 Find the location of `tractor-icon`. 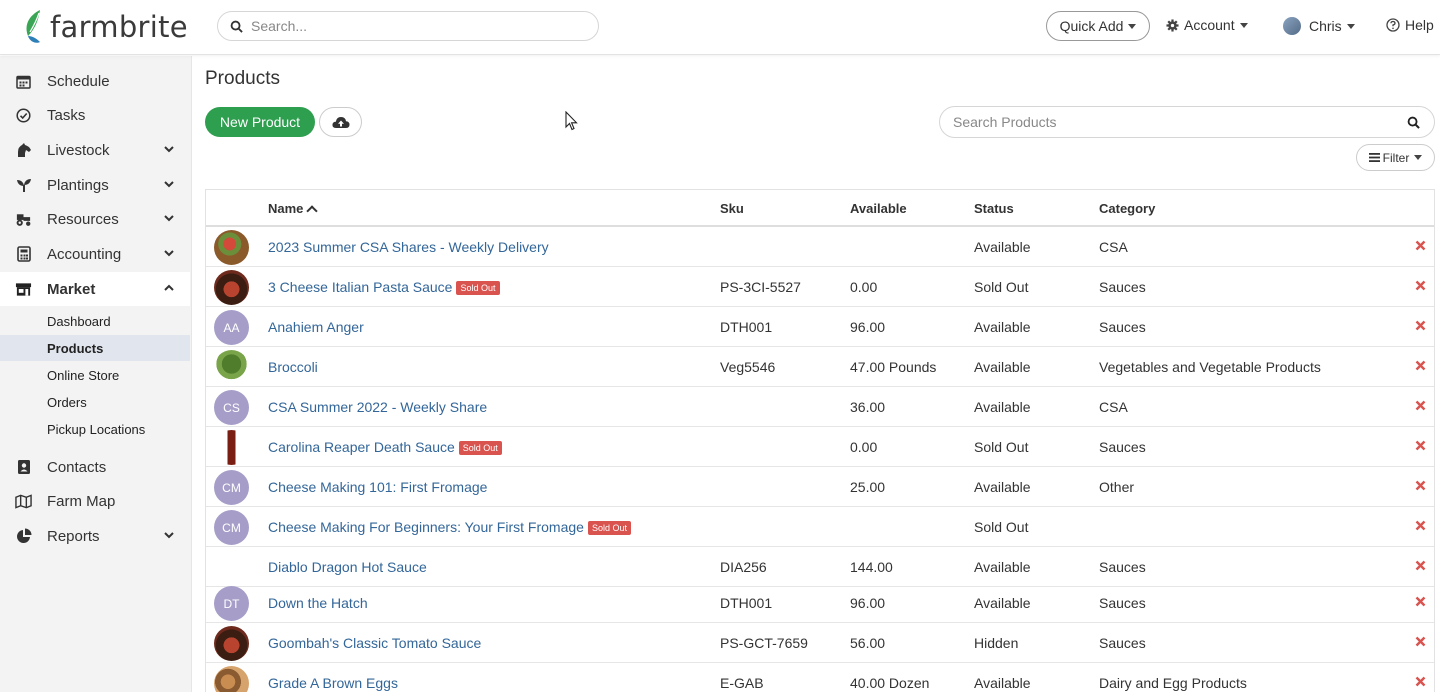

tractor-icon is located at coordinates (23, 219).